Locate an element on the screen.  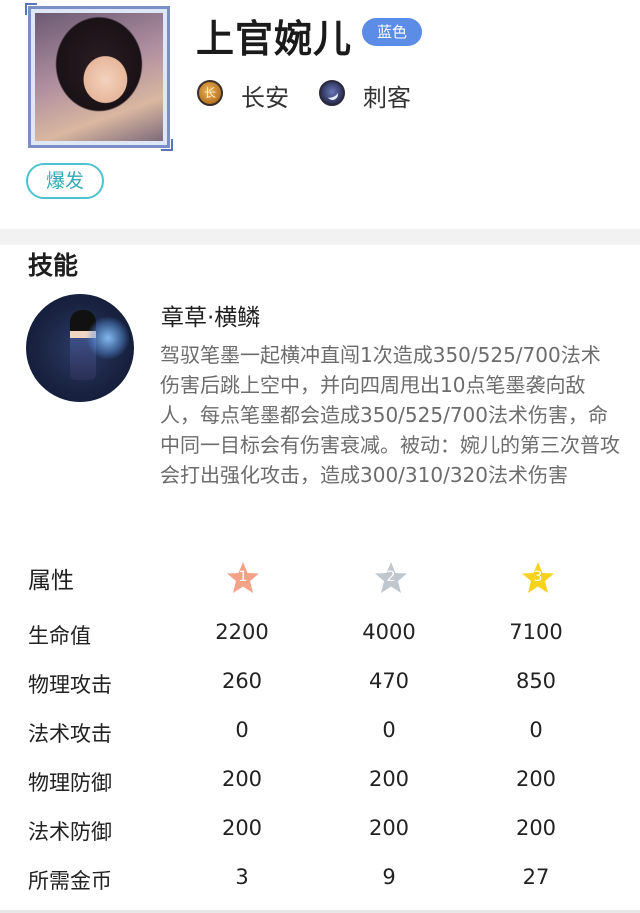
cell-physical-attack-star3: 850 is located at coordinates (536, 681).